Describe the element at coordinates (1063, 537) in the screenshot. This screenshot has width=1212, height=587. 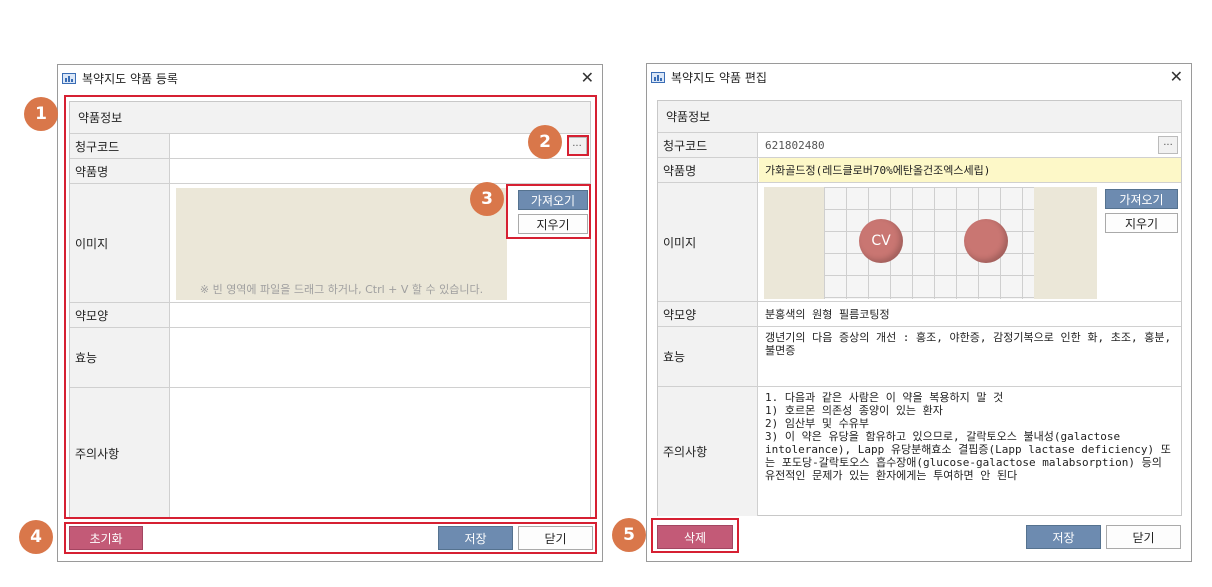
I see `save-button: 저장` at that location.